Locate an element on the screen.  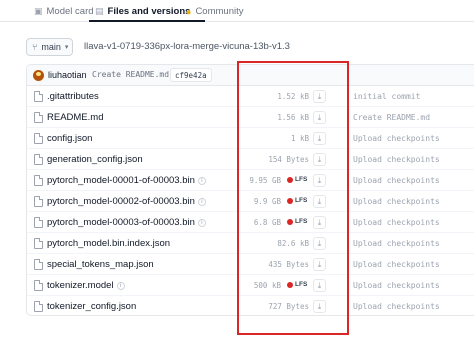
file-name-text: pytorch_model-00002-of-00003.bin is located at coordinates (121, 201).